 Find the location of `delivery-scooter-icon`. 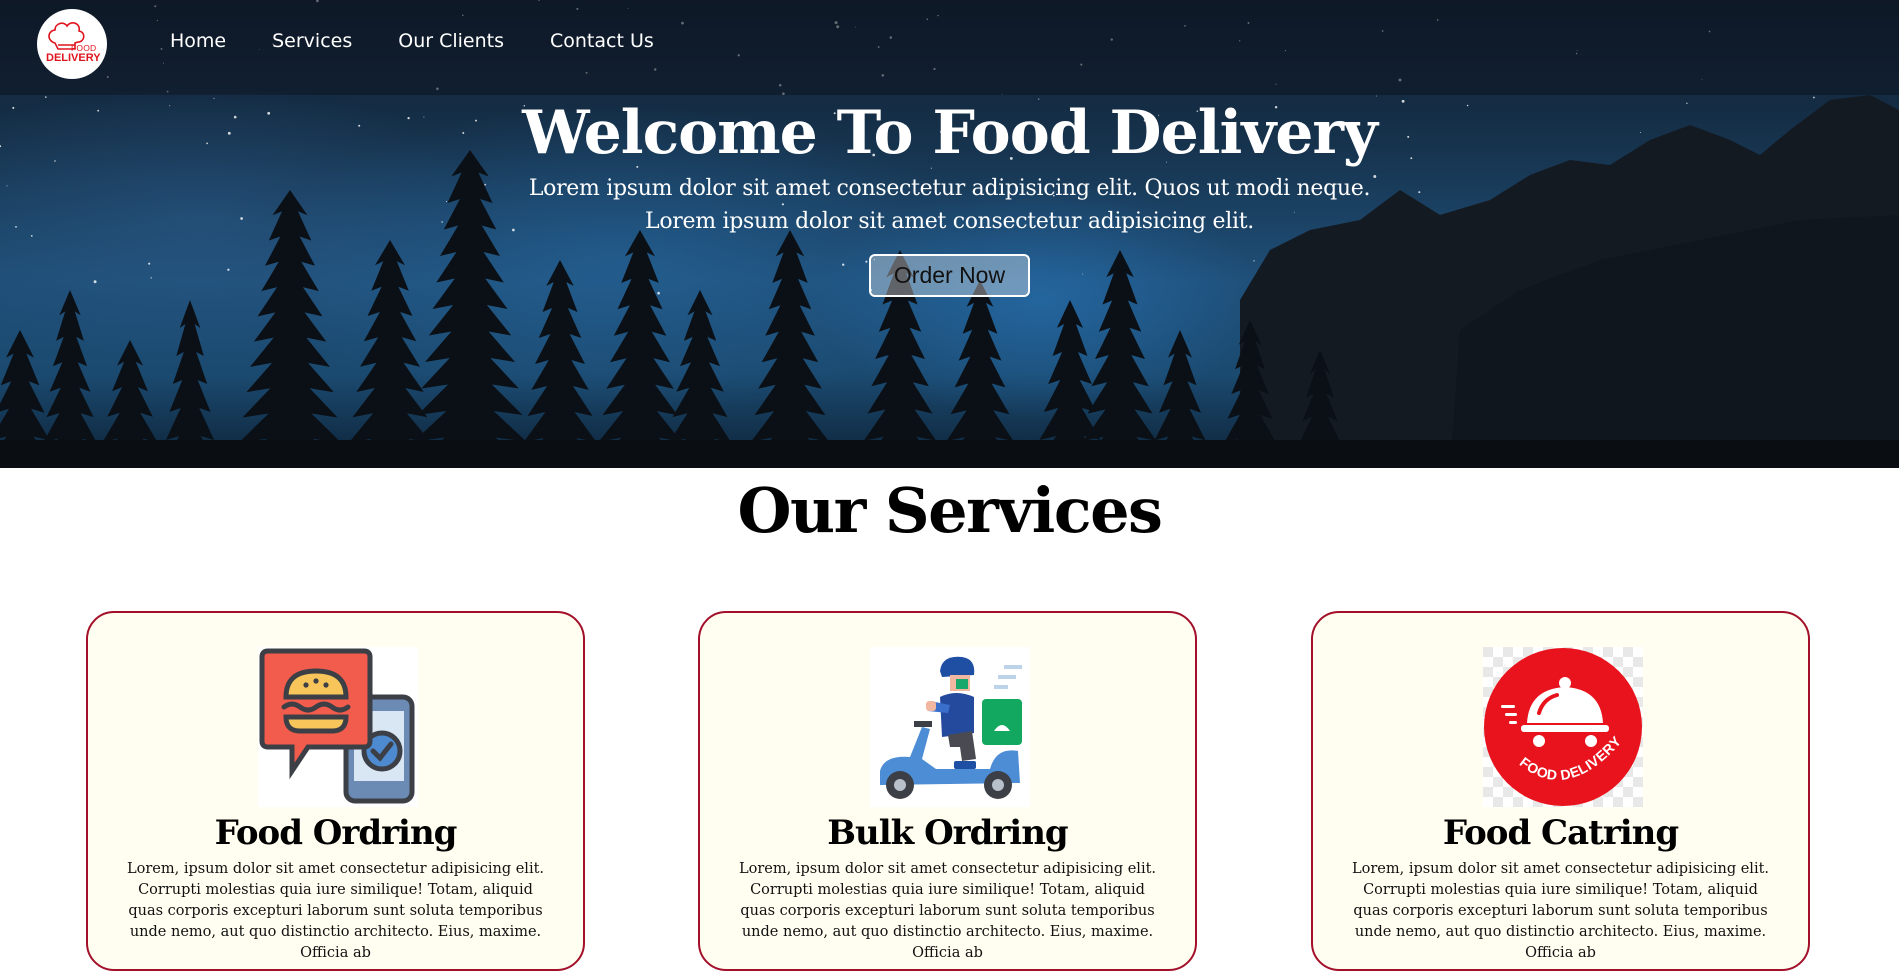

delivery-scooter-icon is located at coordinates (950, 727).